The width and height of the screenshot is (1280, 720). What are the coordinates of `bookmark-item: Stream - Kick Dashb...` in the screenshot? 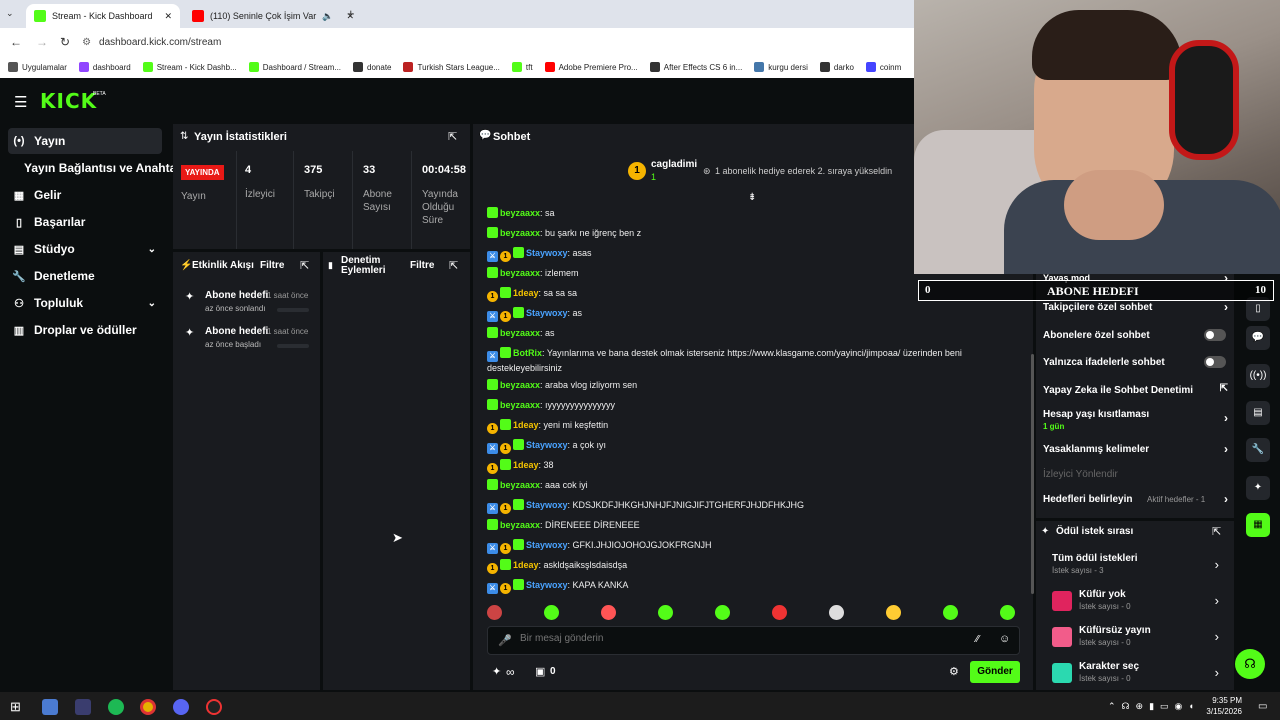 It's located at (189, 67).